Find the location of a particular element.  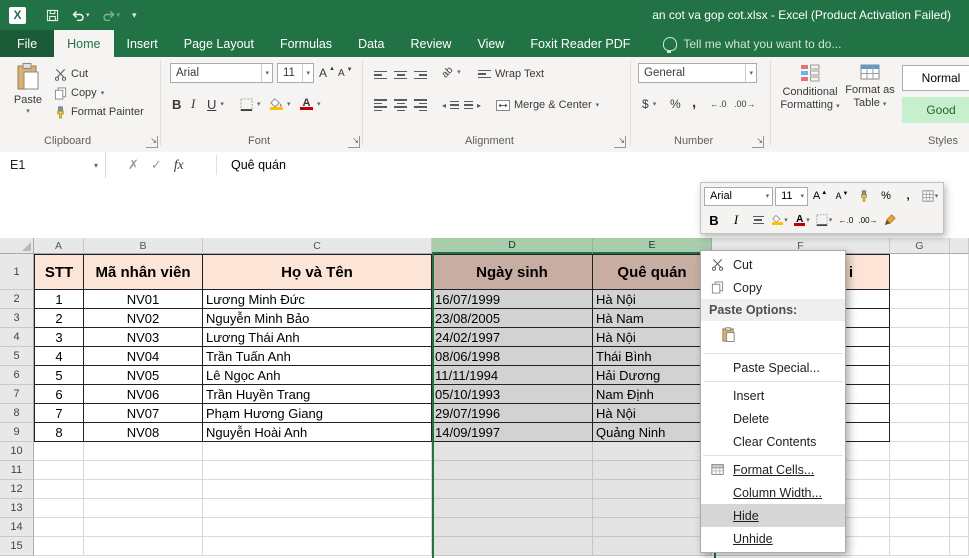

cell-G10 is located at coordinates (920, 451).